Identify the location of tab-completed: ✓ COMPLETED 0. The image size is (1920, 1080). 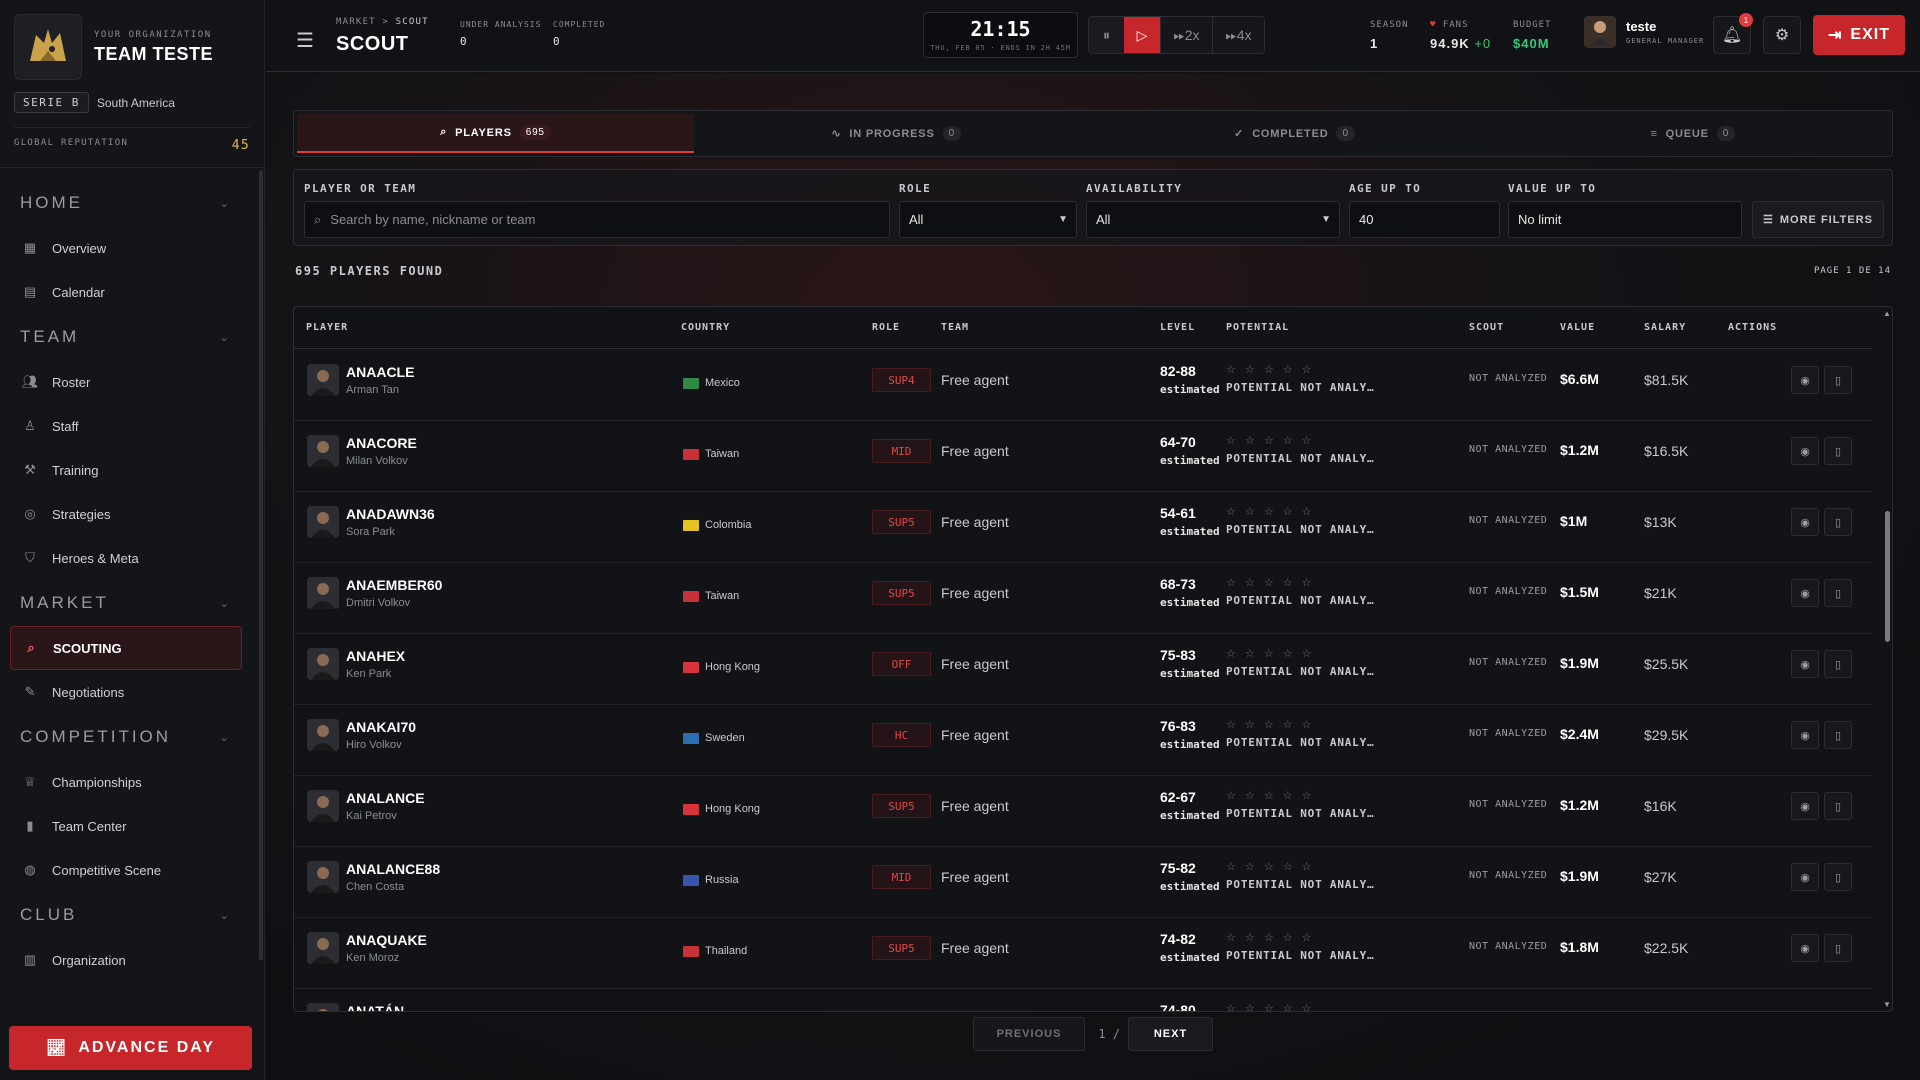
(1294, 133).